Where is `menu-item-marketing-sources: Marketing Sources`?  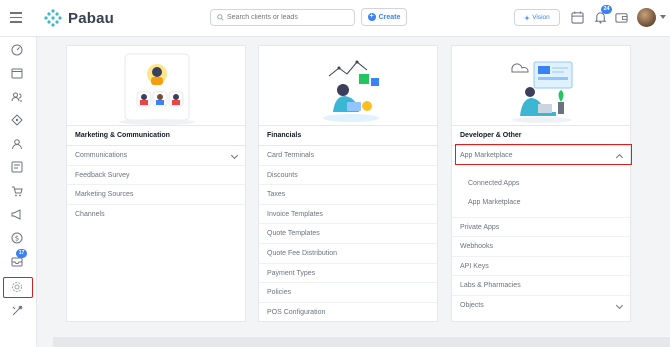
menu-item-marketing-sources: Marketing Sources is located at coordinates (156, 195).